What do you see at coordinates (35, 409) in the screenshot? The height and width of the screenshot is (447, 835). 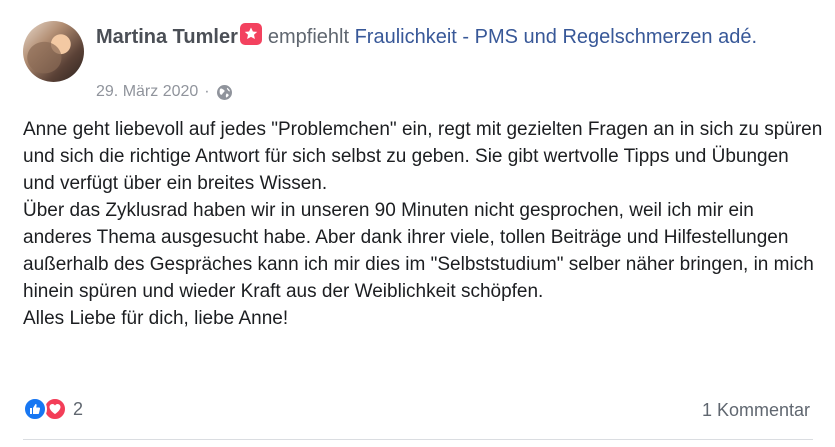 I see `like-icon` at bounding box center [35, 409].